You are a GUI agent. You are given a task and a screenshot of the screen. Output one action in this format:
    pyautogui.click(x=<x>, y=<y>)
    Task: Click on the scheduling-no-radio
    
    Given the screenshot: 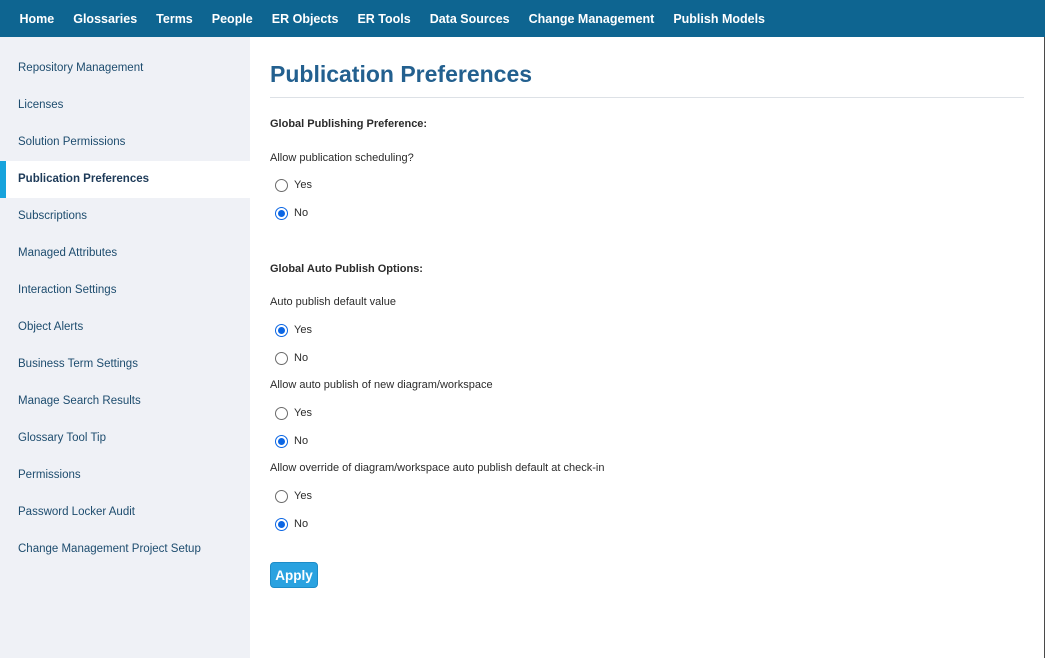 What is the action you would take?
    pyautogui.click(x=281, y=213)
    